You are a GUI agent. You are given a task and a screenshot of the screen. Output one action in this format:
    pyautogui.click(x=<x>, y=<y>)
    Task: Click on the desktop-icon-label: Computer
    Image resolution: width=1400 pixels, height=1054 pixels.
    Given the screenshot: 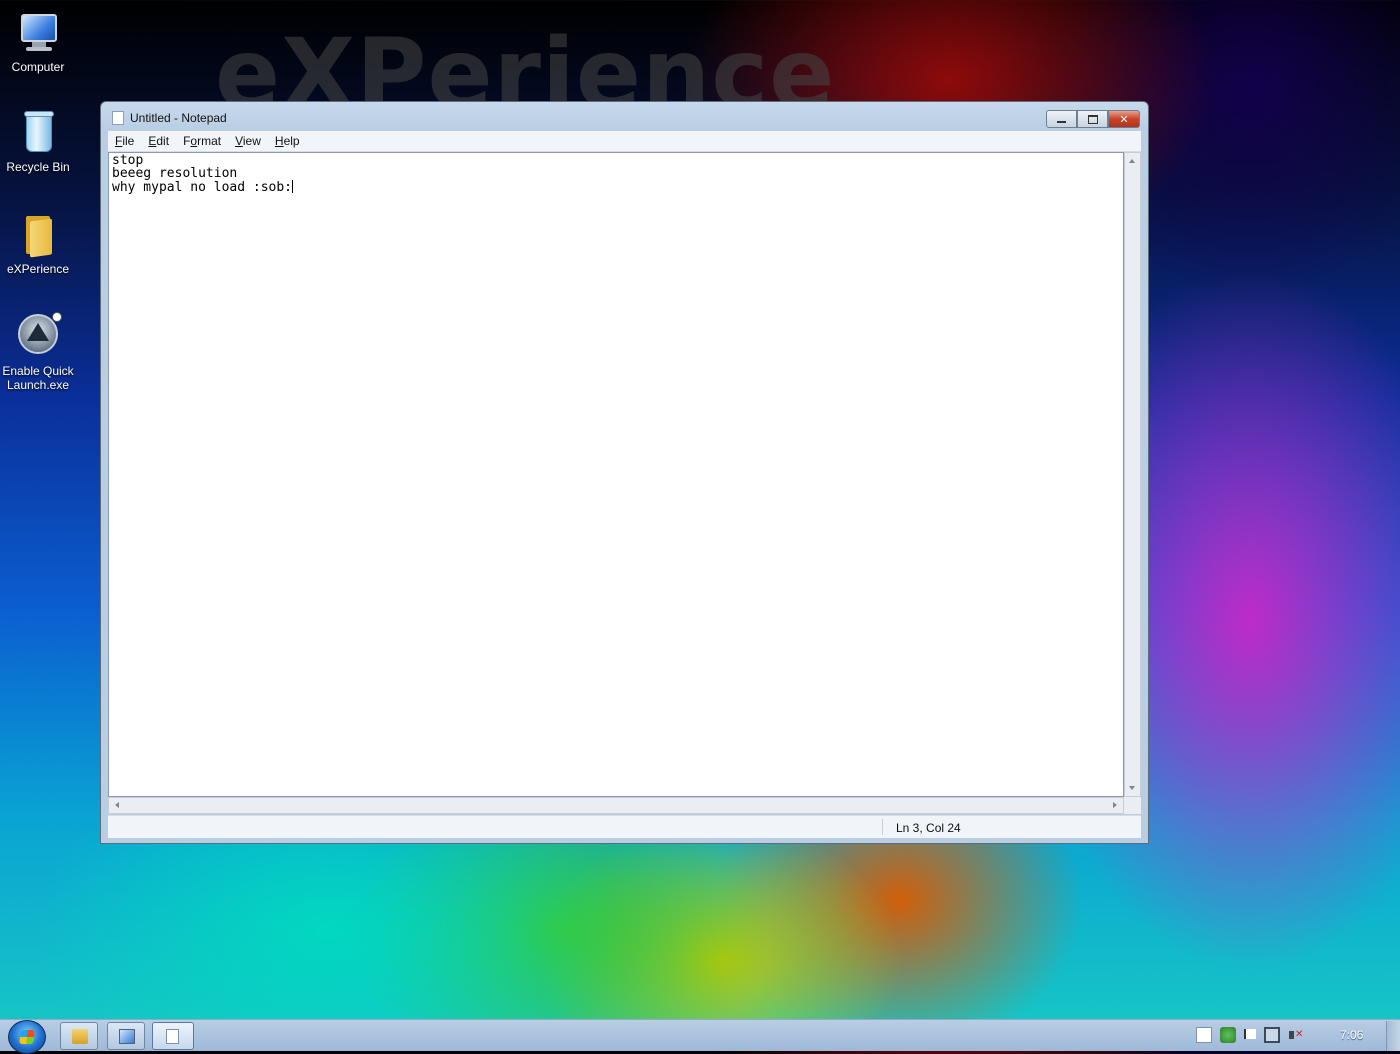 What is the action you would take?
    pyautogui.click(x=38, y=67)
    